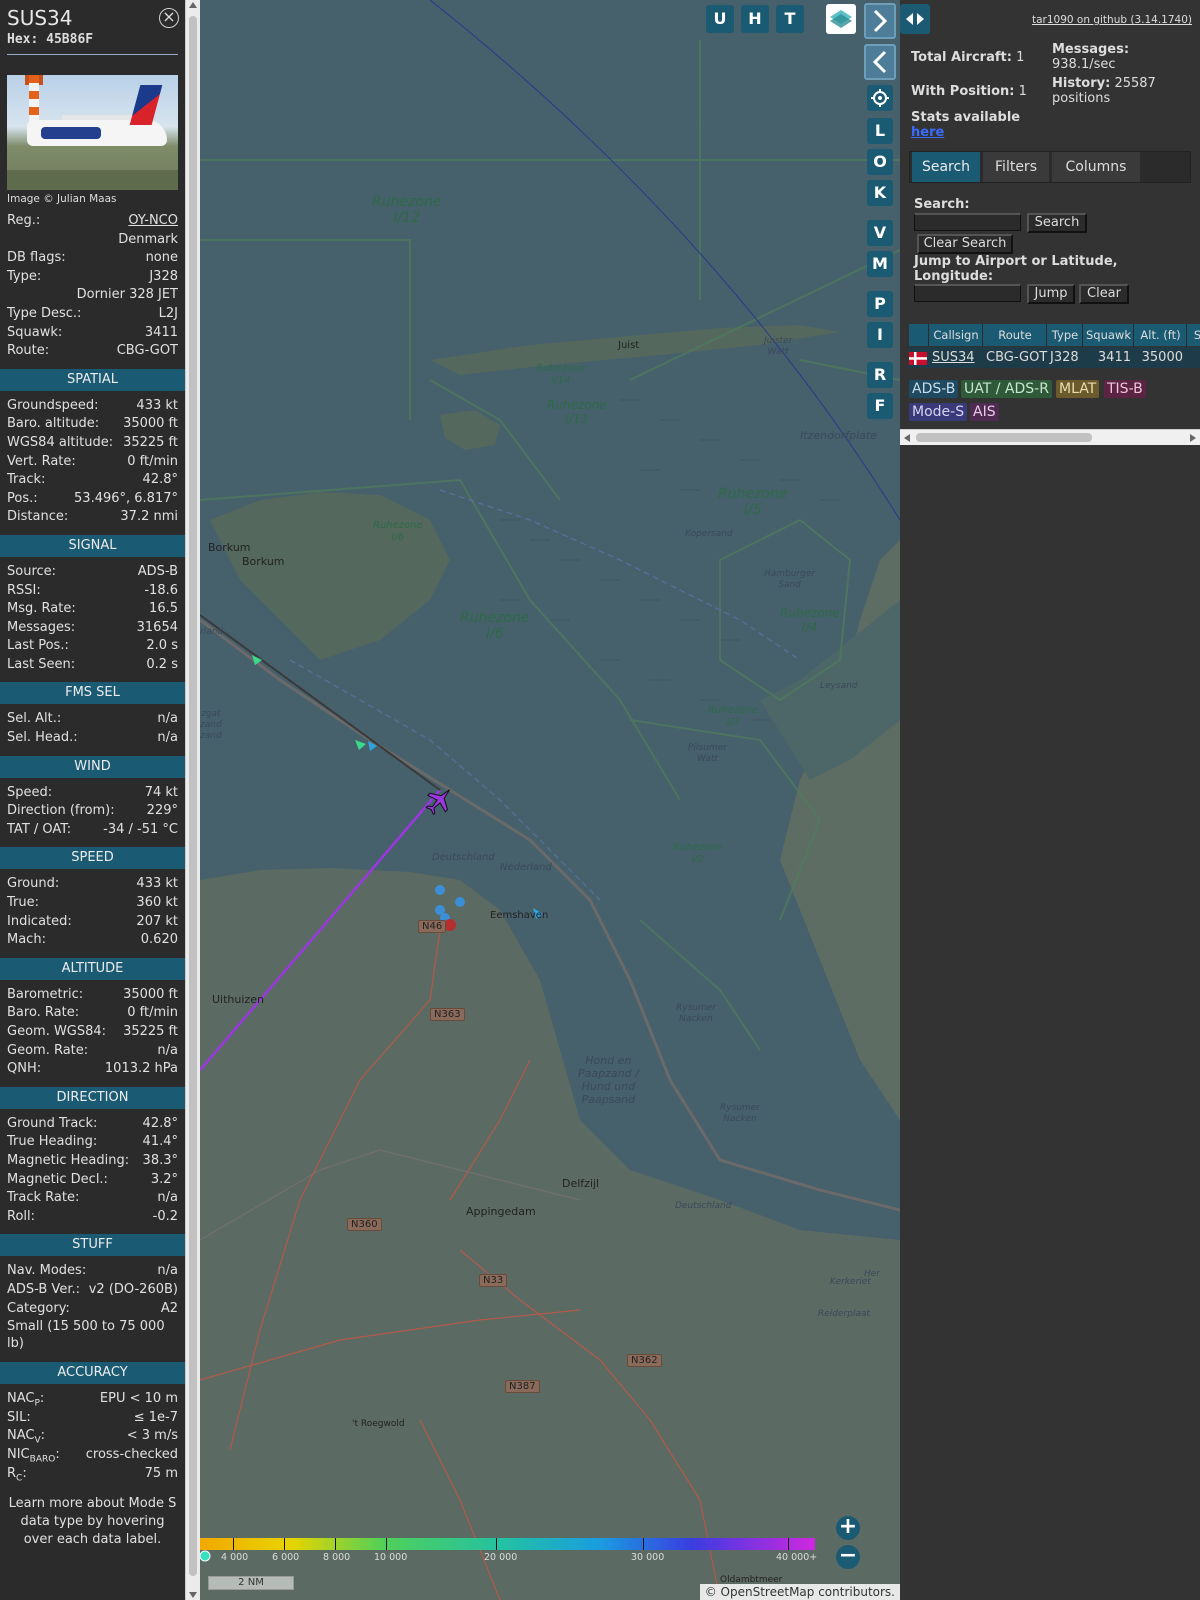 Image resolution: width=1200 pixels, height=1600 pixels. What do you see at coordinates (193, 1595) in the screenshot?
I see `scroll-down-icon` at bounding box center [193, 1595].